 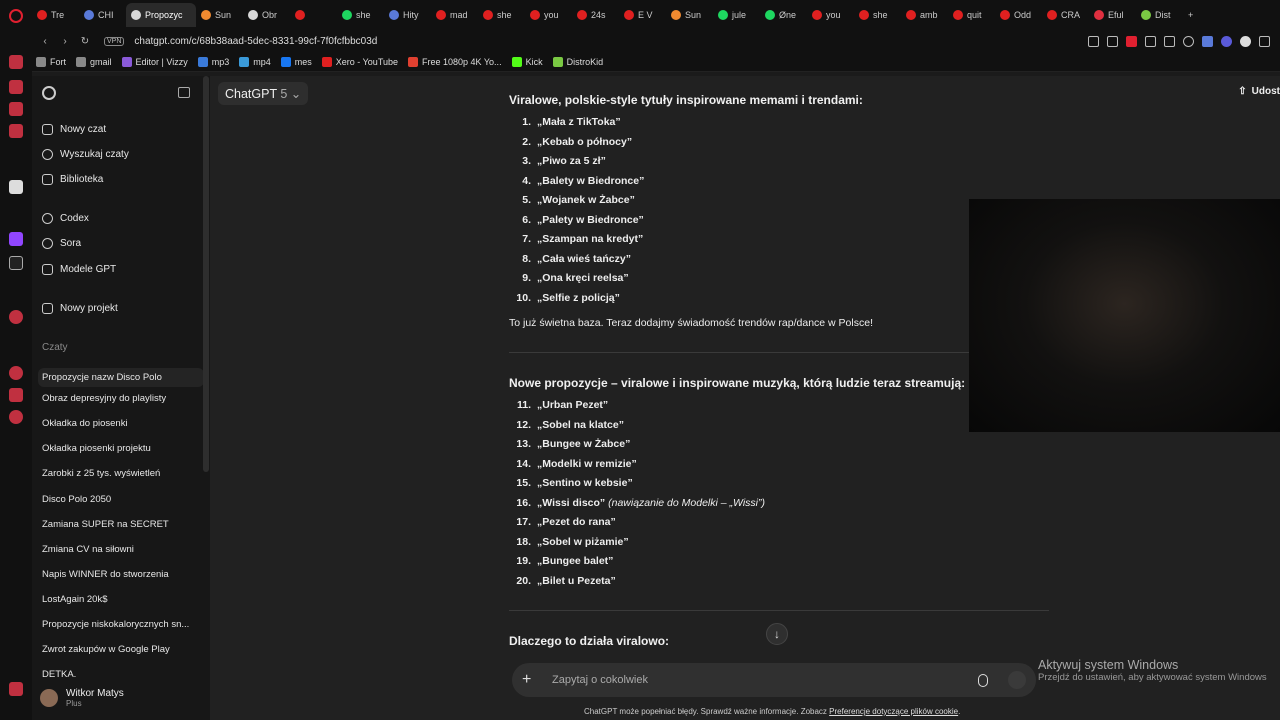 I want to click on messenger-icon, so click(x=16, y=109).